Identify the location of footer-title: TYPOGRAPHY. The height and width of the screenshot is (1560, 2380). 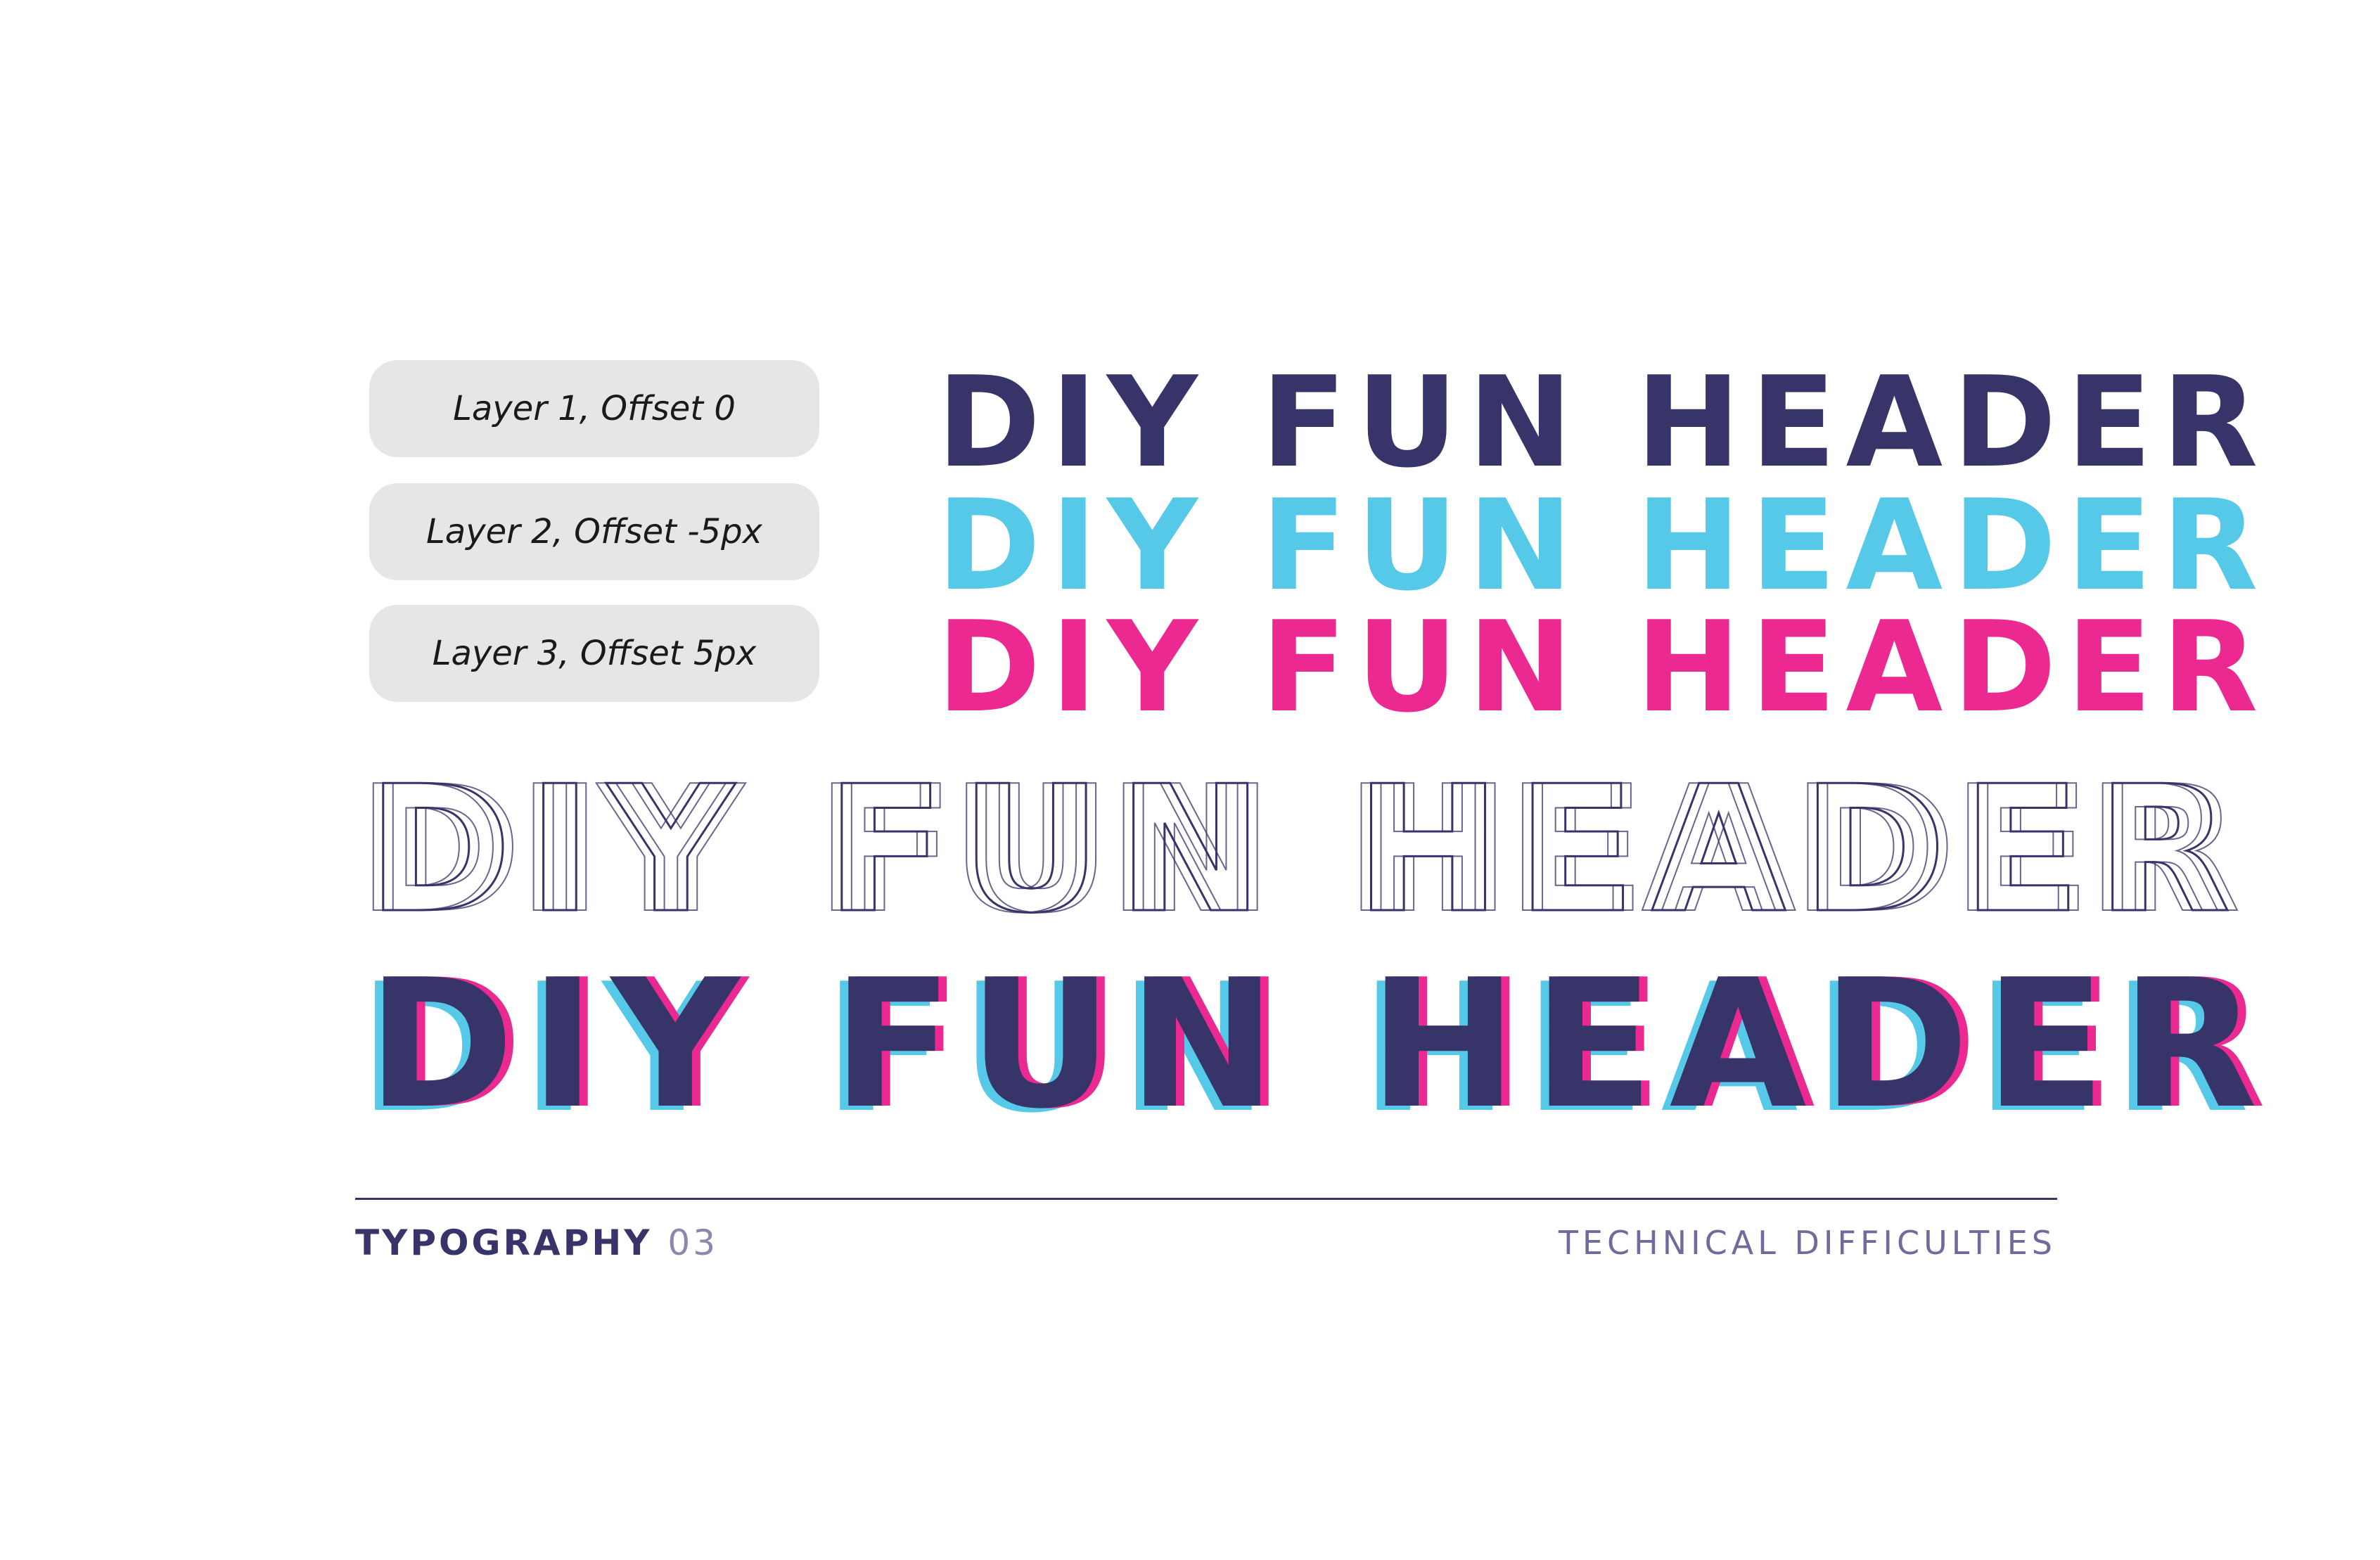
(504, 1242).